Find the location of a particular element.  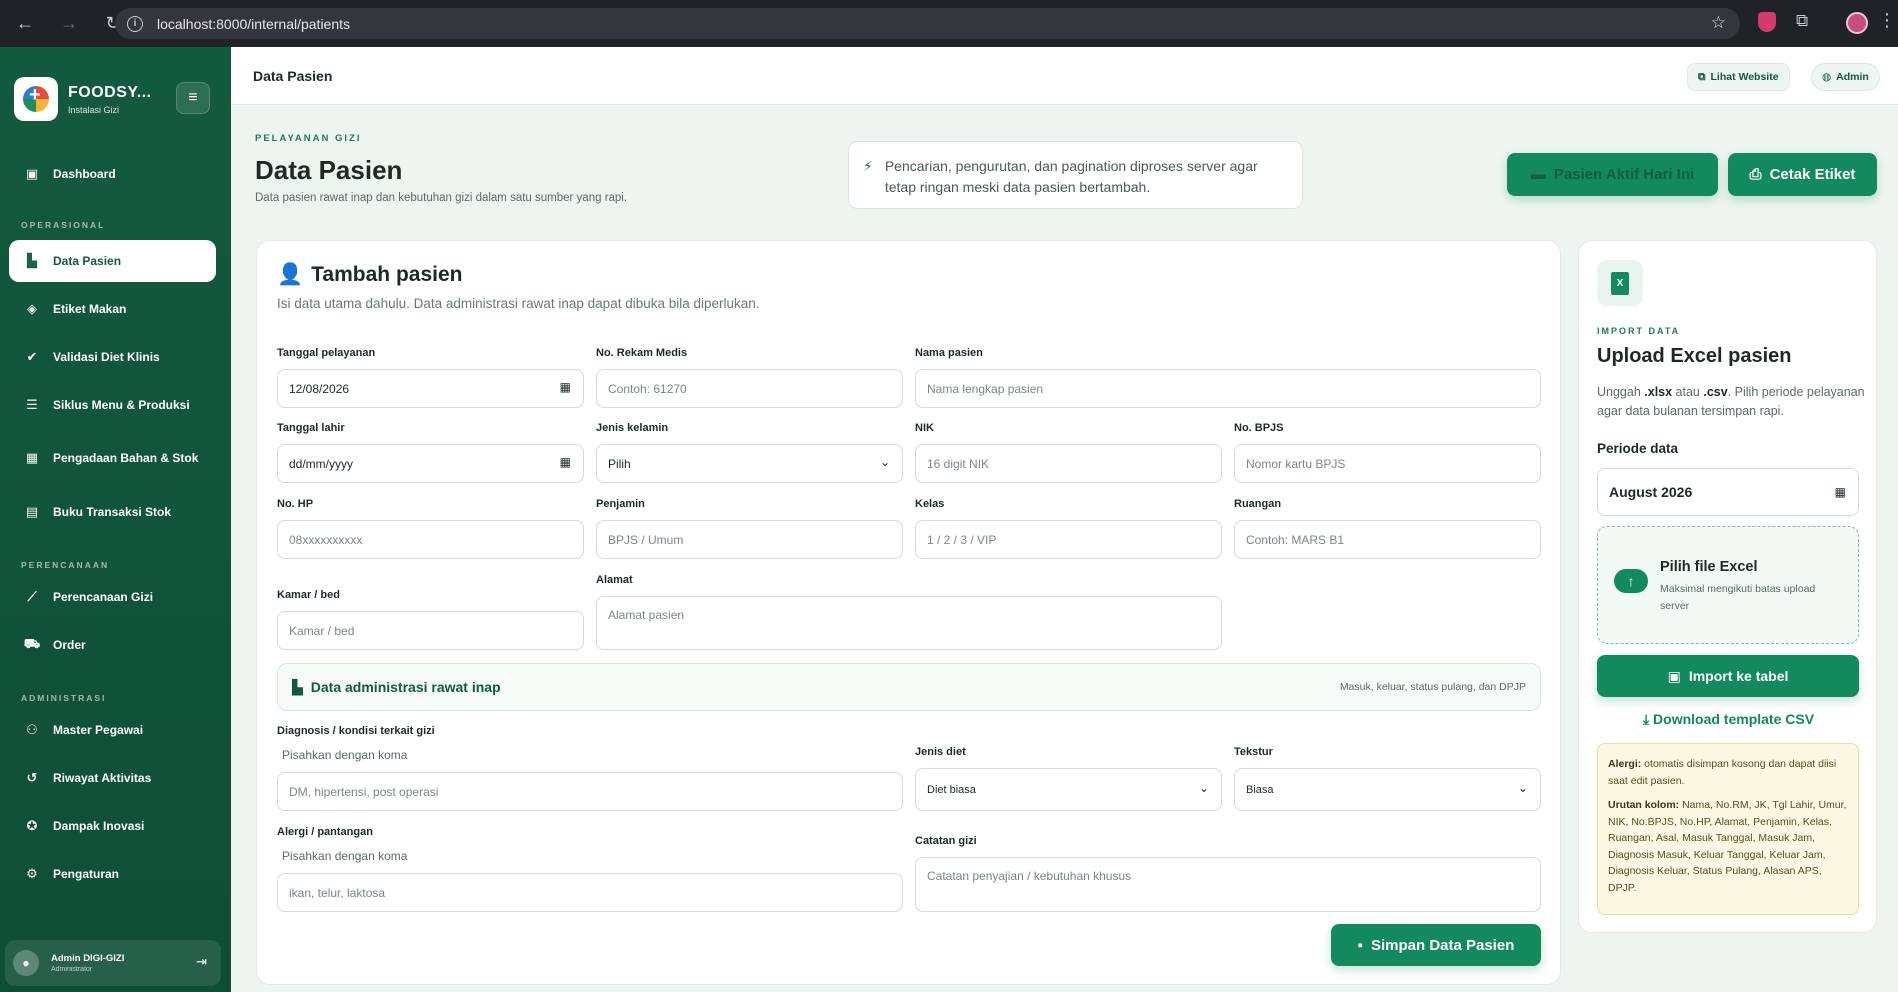

label-nik: NIK is located at coordinates (924, 428).